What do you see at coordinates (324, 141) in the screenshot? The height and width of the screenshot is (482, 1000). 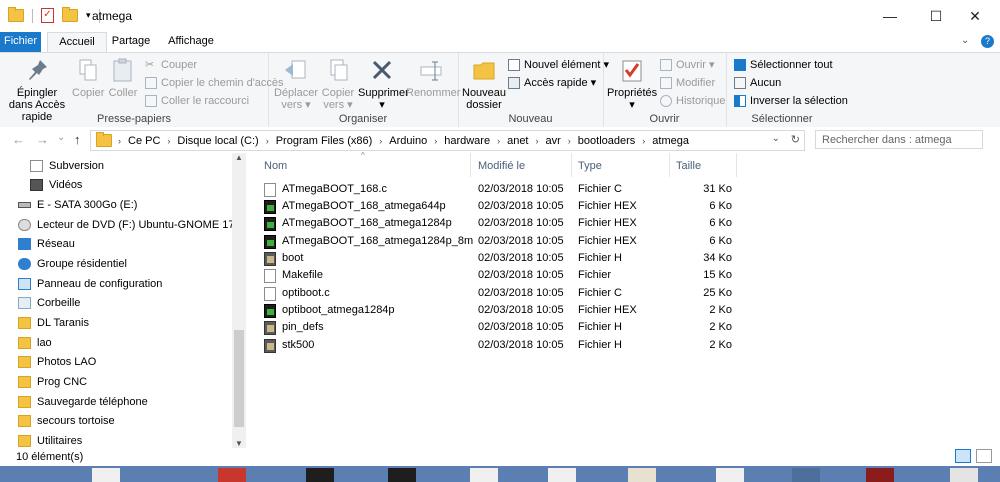 I see `breadcrumb-program-files: Program Files (x86)` at bounding box center [324, 141].